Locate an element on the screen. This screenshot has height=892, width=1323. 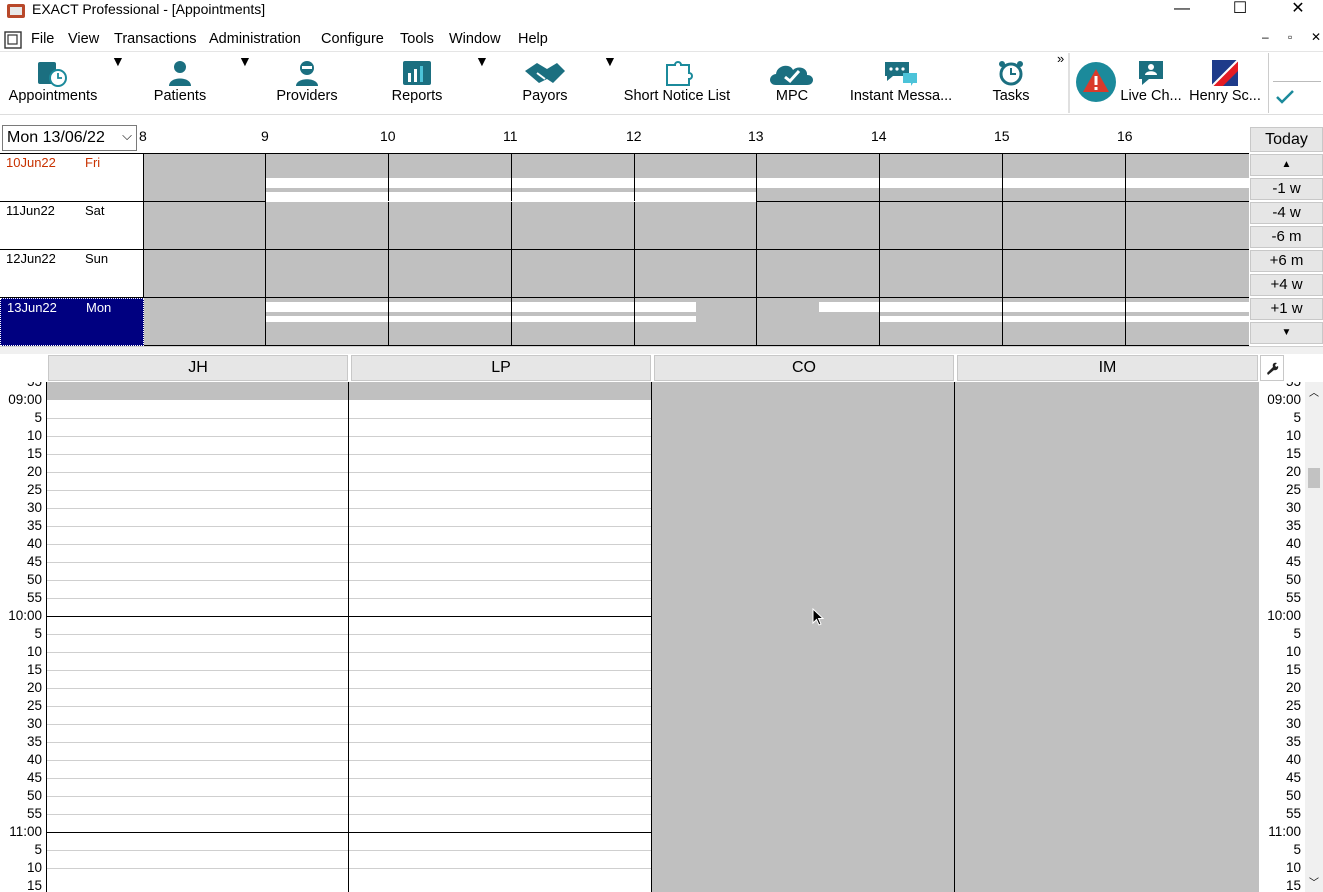
toolbar-separator is located at coordinates (1069, 83).